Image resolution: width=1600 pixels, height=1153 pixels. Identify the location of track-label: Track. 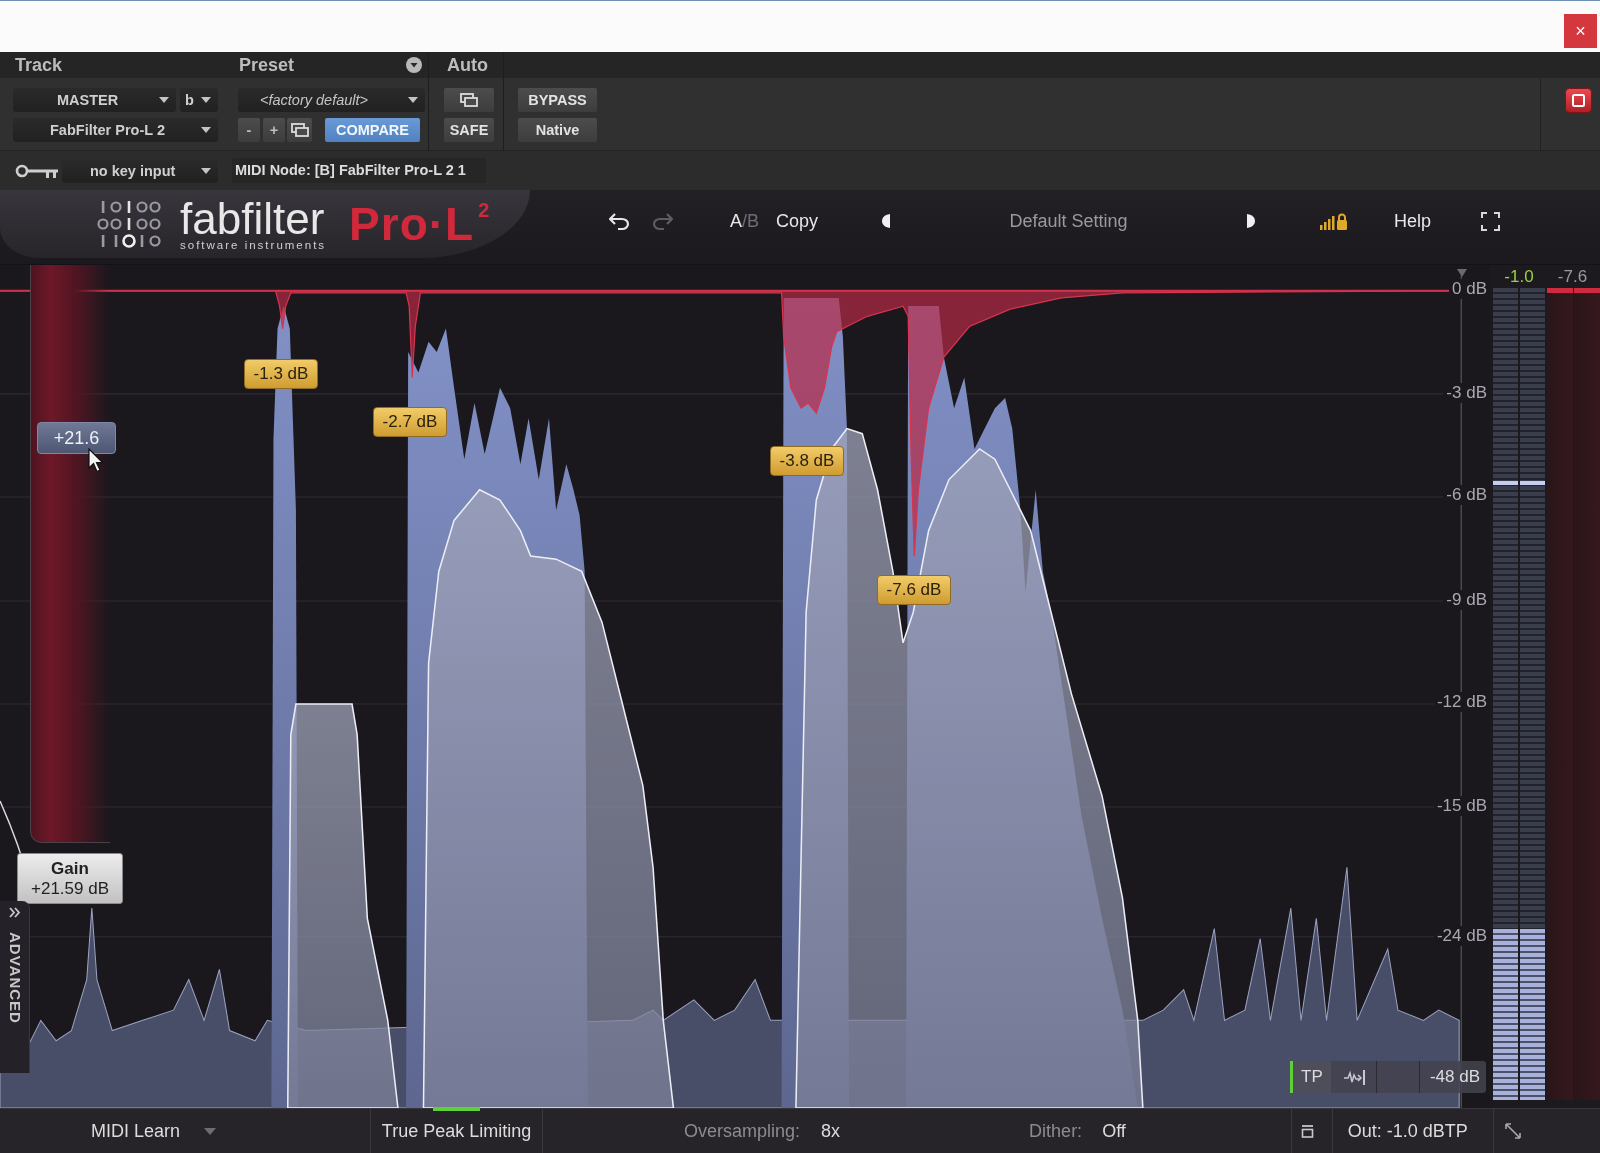
(39, 65).